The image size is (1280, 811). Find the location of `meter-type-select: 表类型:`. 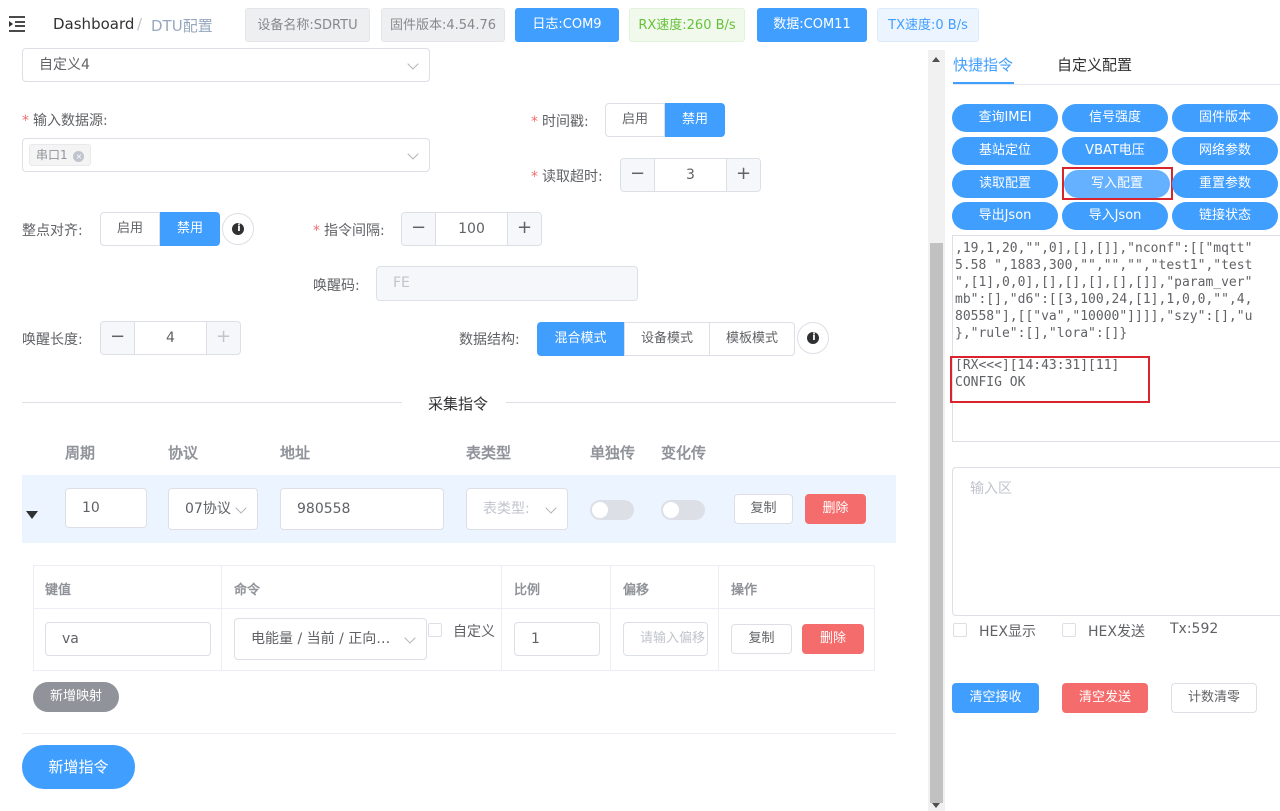

meter-type-select: 表类型: is located at coordinates (517, 509).